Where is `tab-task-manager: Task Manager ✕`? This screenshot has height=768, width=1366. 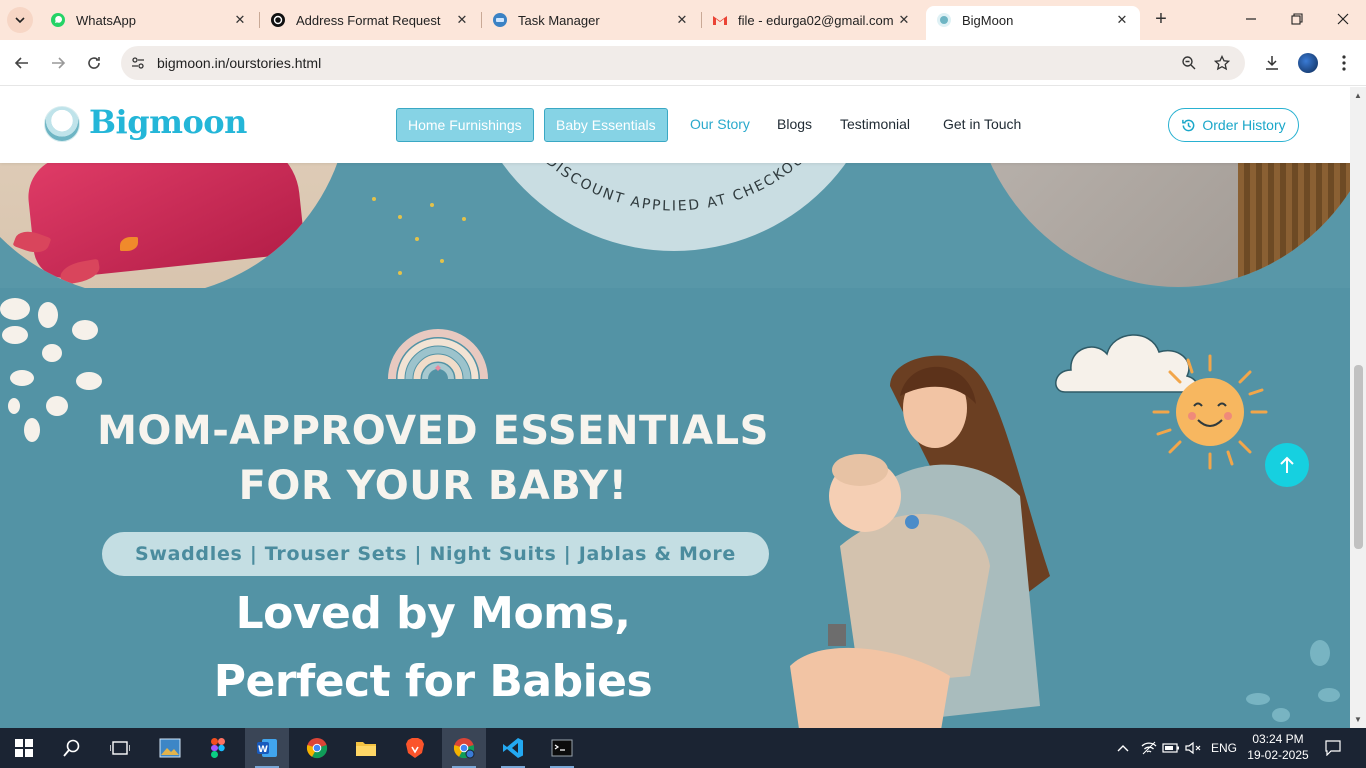
tab-task-manager: Task Manager ✕ is located at coordinates (591, 20).